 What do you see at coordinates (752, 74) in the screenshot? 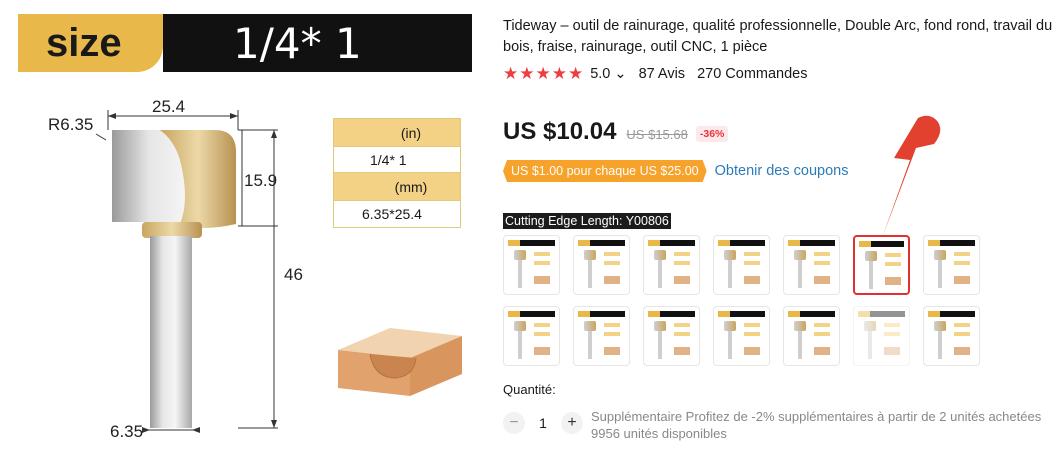
I see `orders-count: 270 Commandes` at bounding box center [752, 74].